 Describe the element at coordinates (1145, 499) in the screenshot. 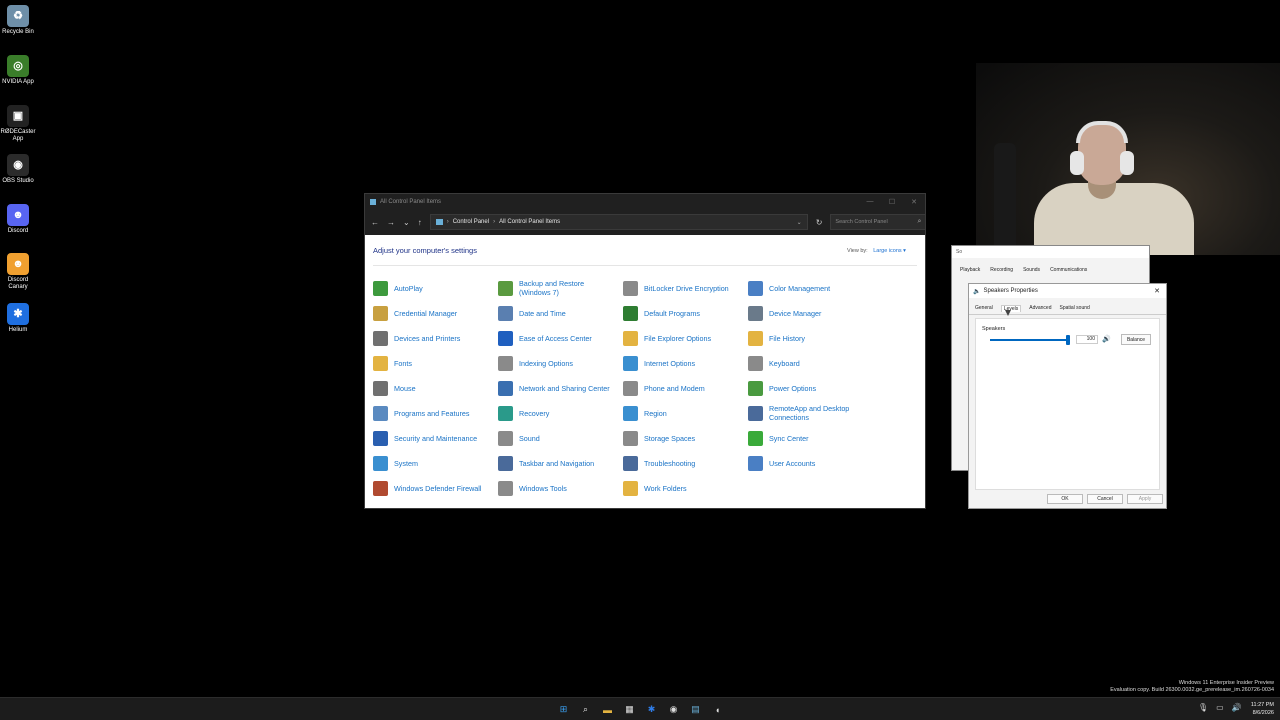

I see `apply-button: Apply` at that location.